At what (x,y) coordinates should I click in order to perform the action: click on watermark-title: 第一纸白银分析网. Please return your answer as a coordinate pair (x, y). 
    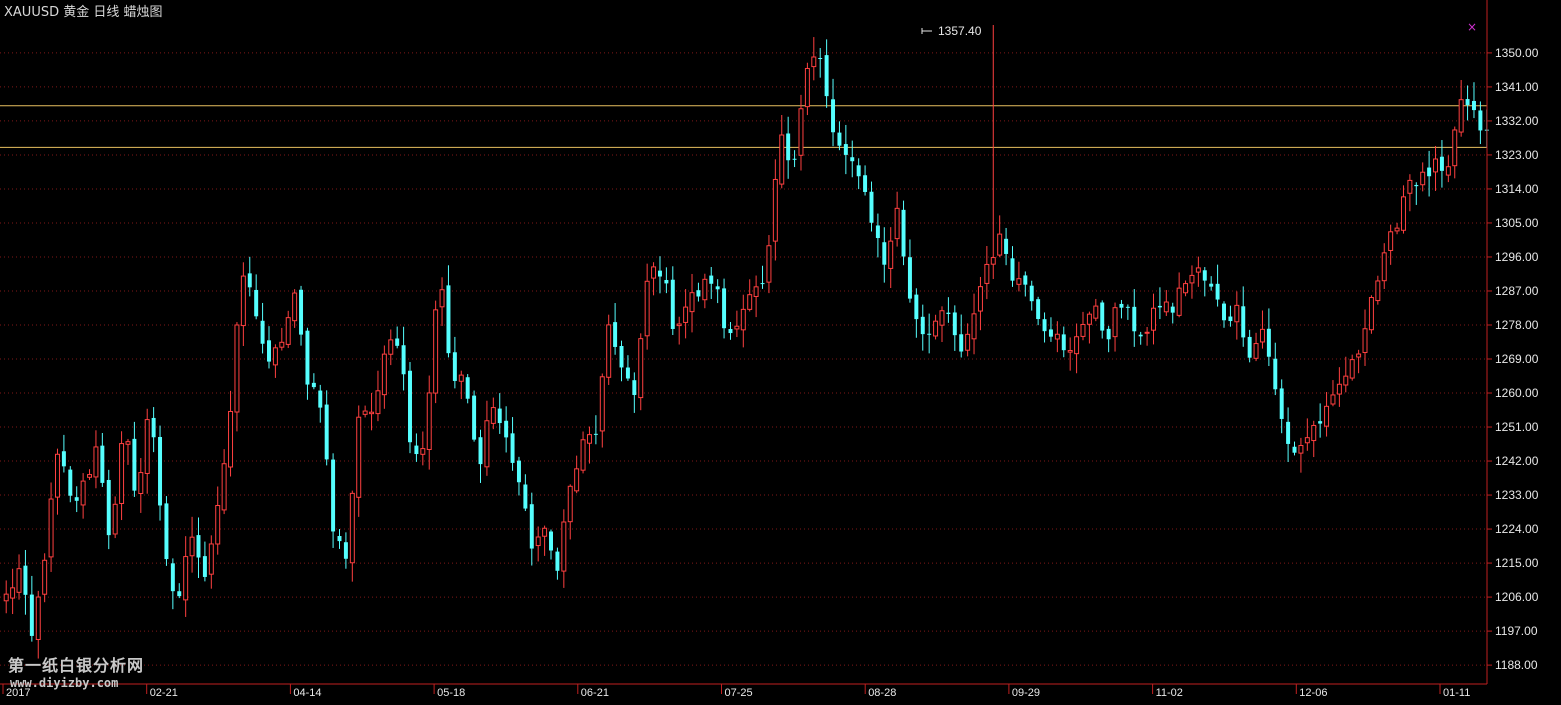
    Looking at the image, I should click on (76, 665).